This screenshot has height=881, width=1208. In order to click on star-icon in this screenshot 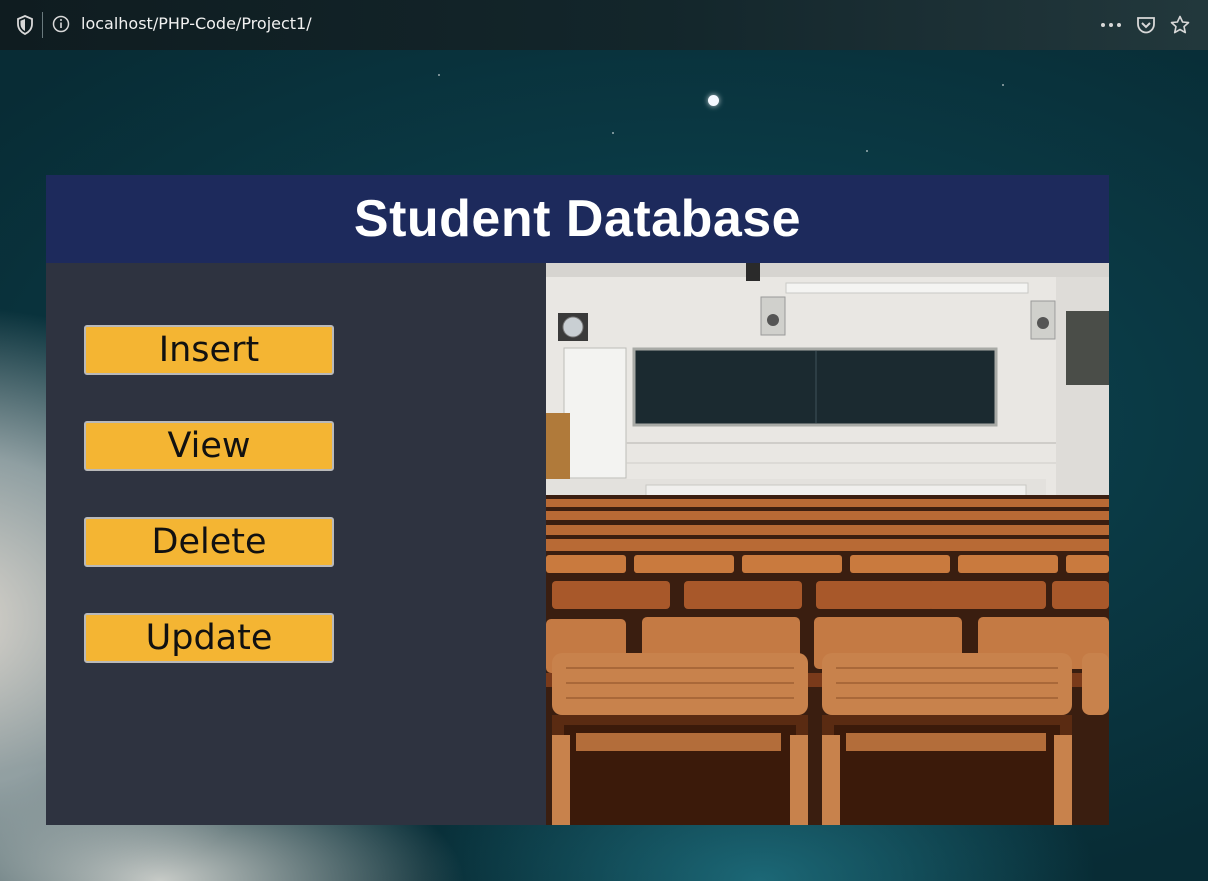, I will do `click(1180, 25)`.